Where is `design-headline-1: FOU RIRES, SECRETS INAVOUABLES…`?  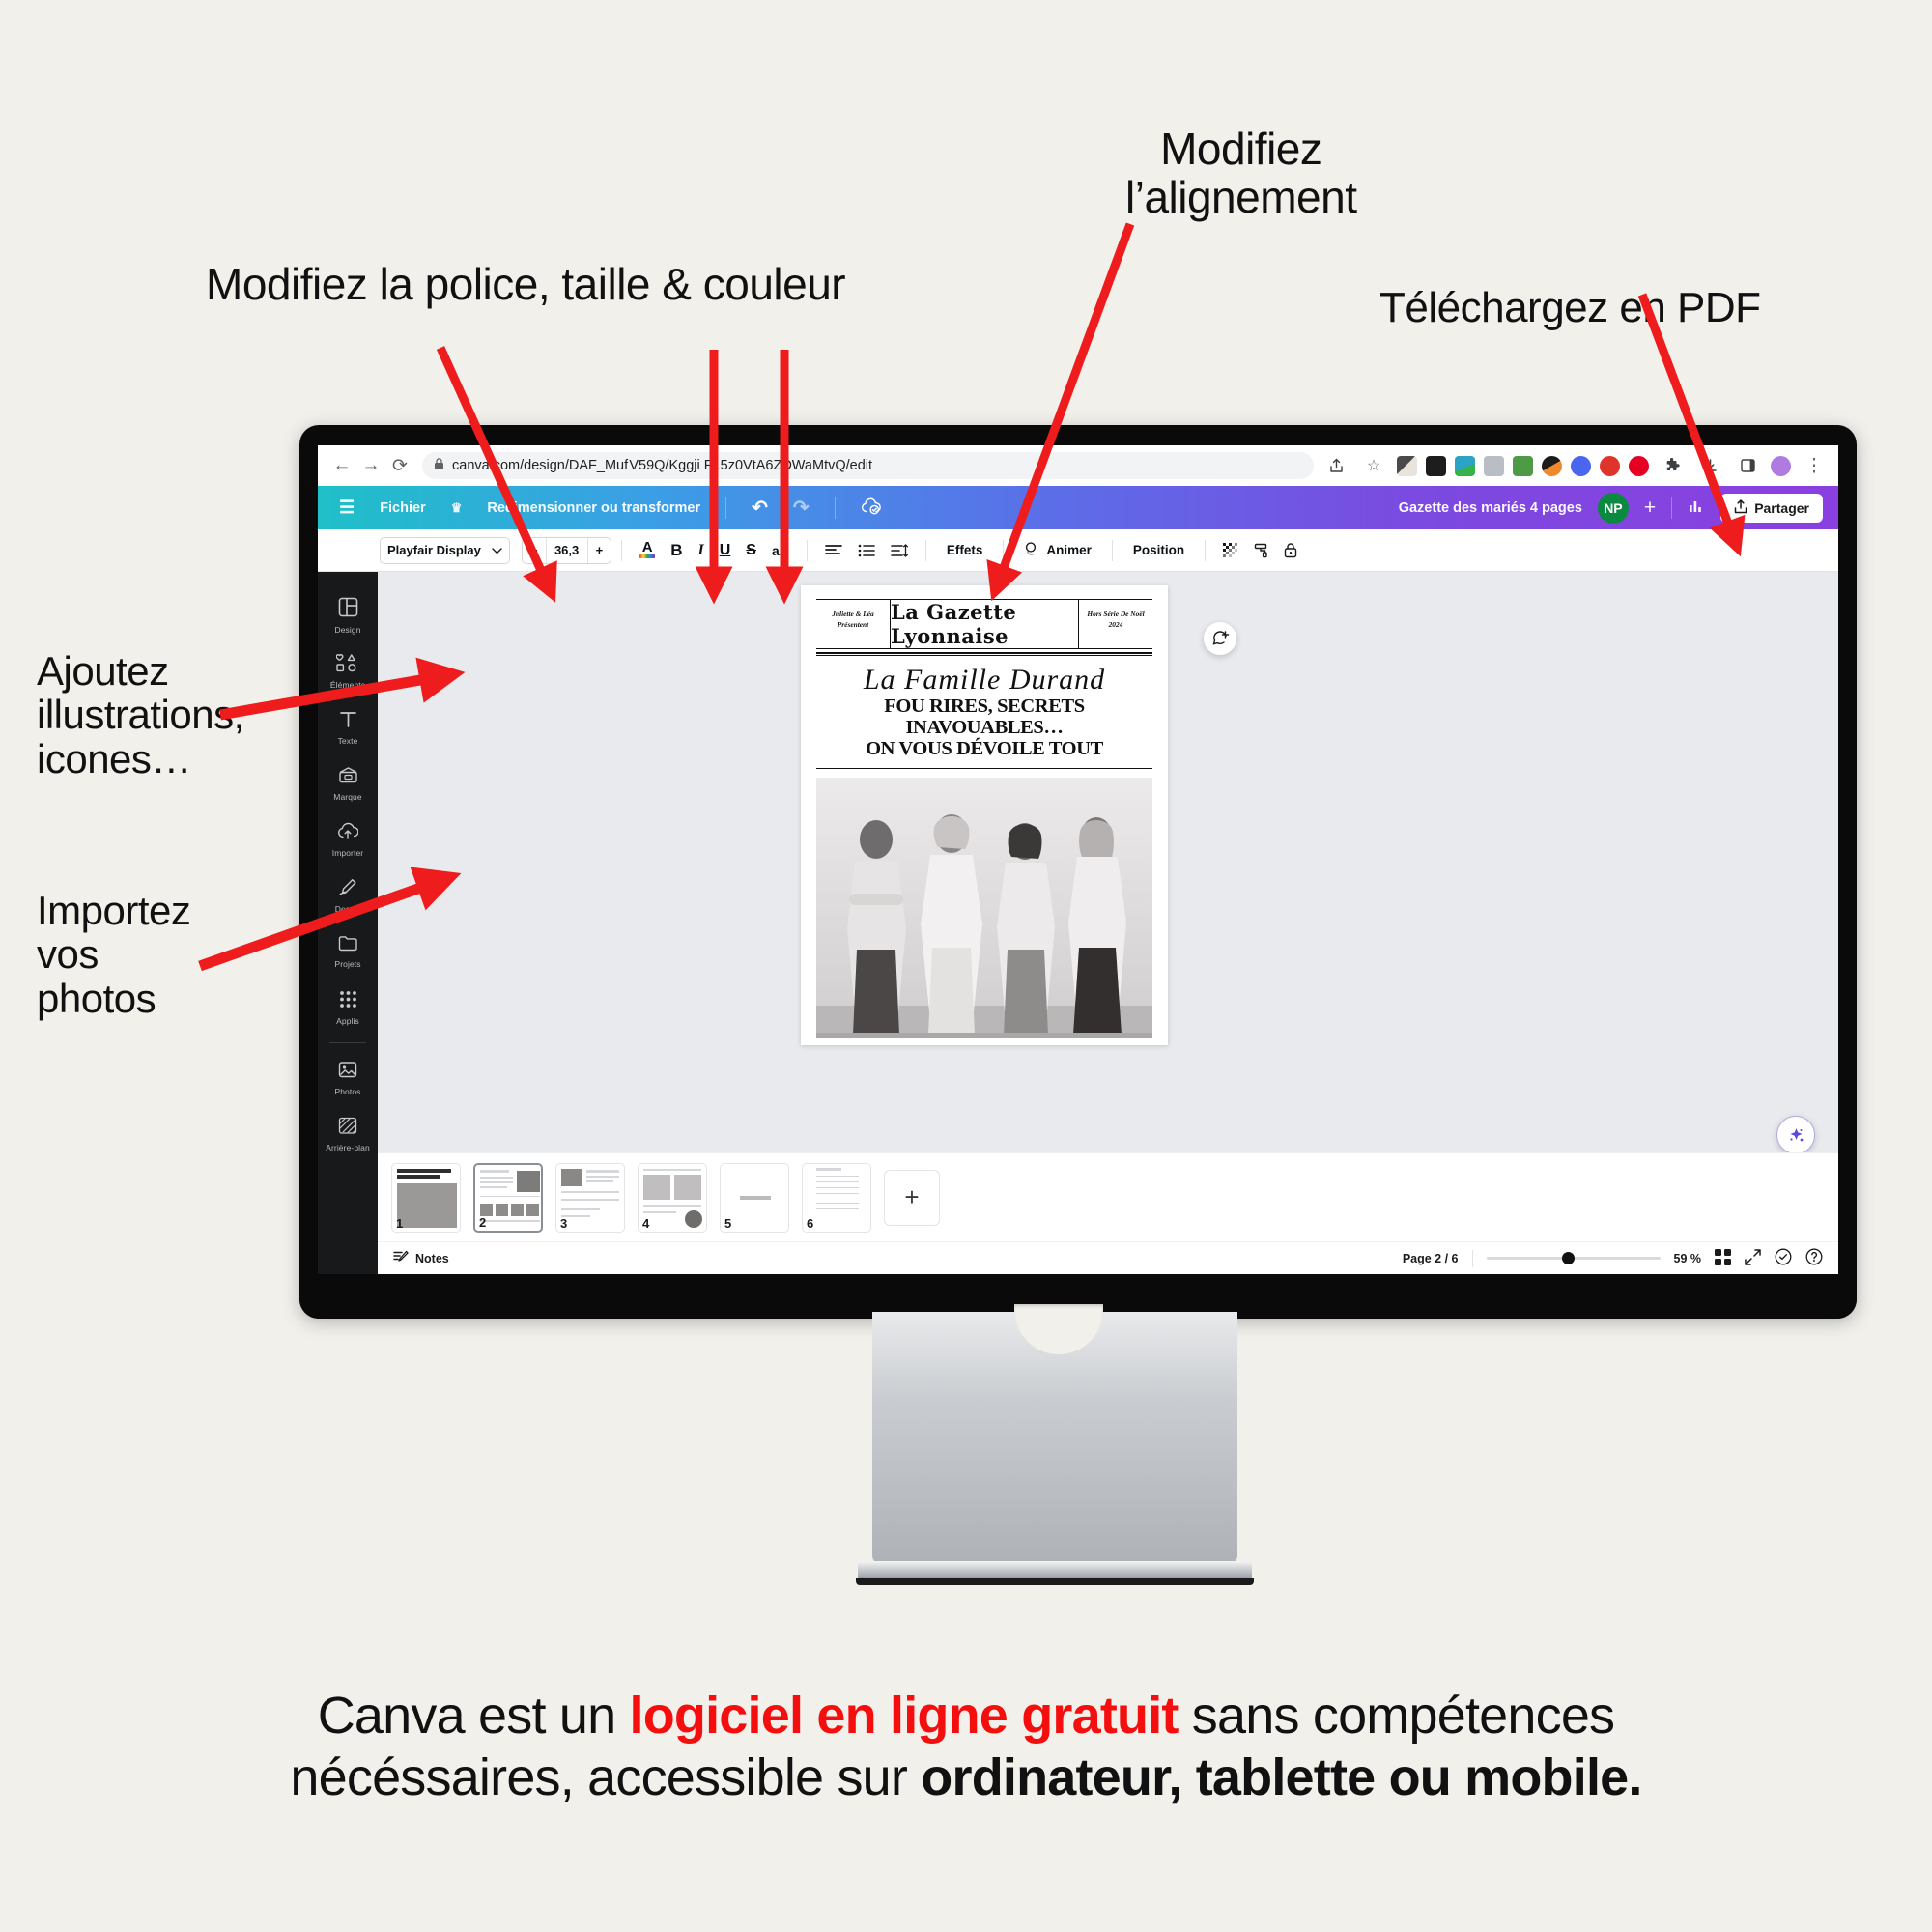 design-headline-1: FOU RIRES, SECRETS INAVOUABLES… is located at coordinates (984, 717).